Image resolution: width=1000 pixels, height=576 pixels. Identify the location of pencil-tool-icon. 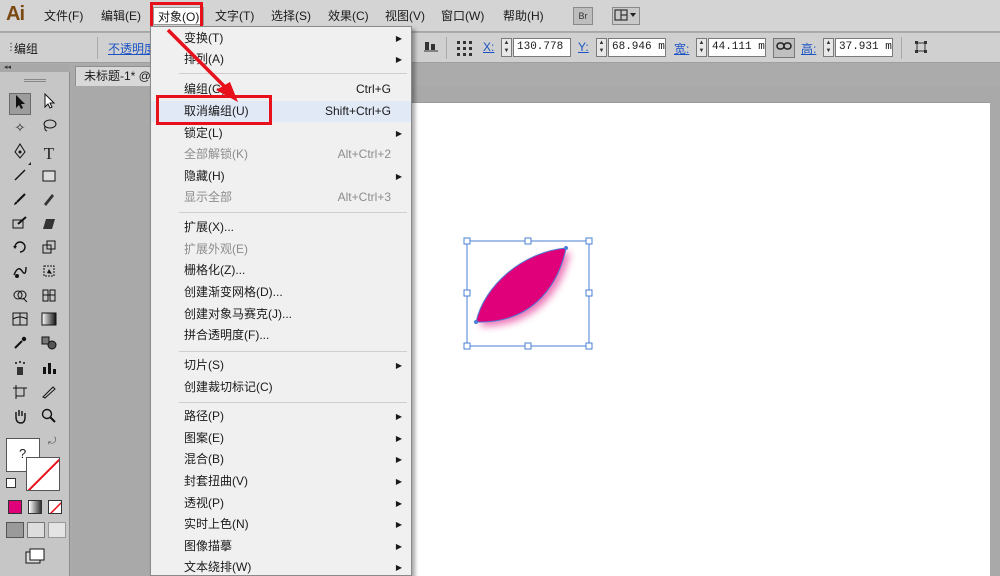
(49, 202).